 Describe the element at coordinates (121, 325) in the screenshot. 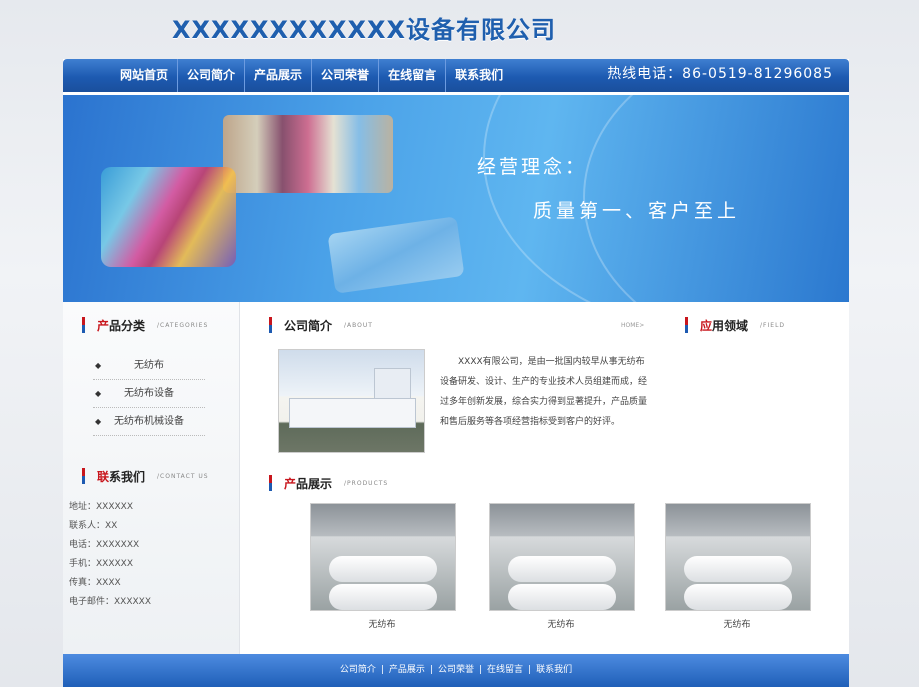

I see `categories-title: 产品分类` at that location.